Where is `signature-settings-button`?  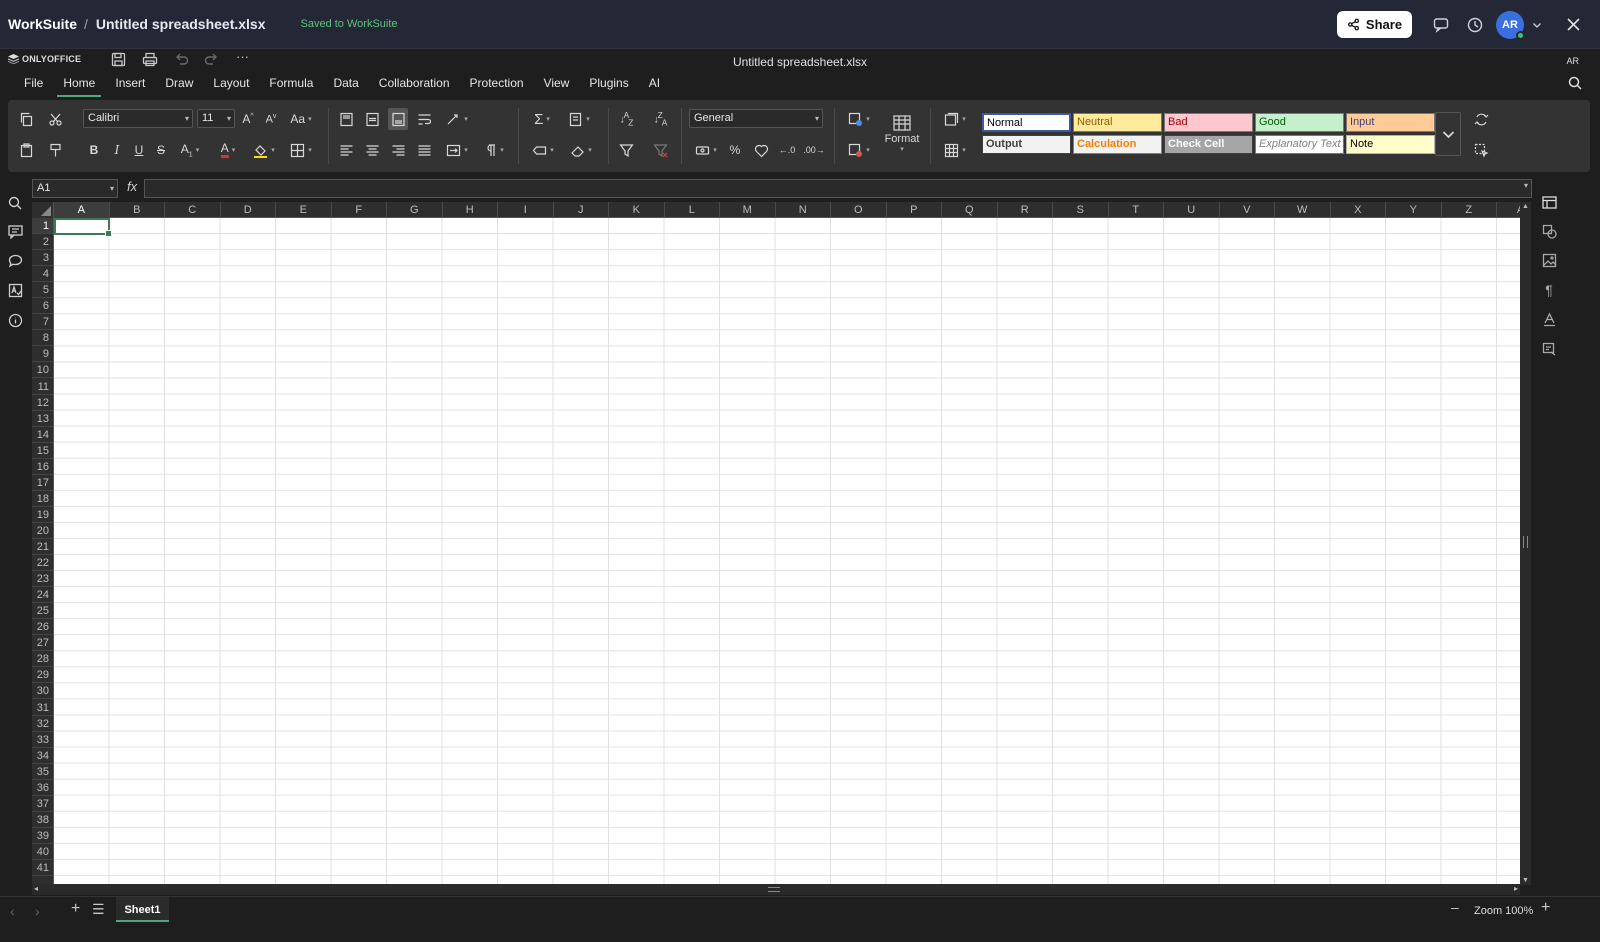 signature-settings-button is located at coordinates (1549, 349).